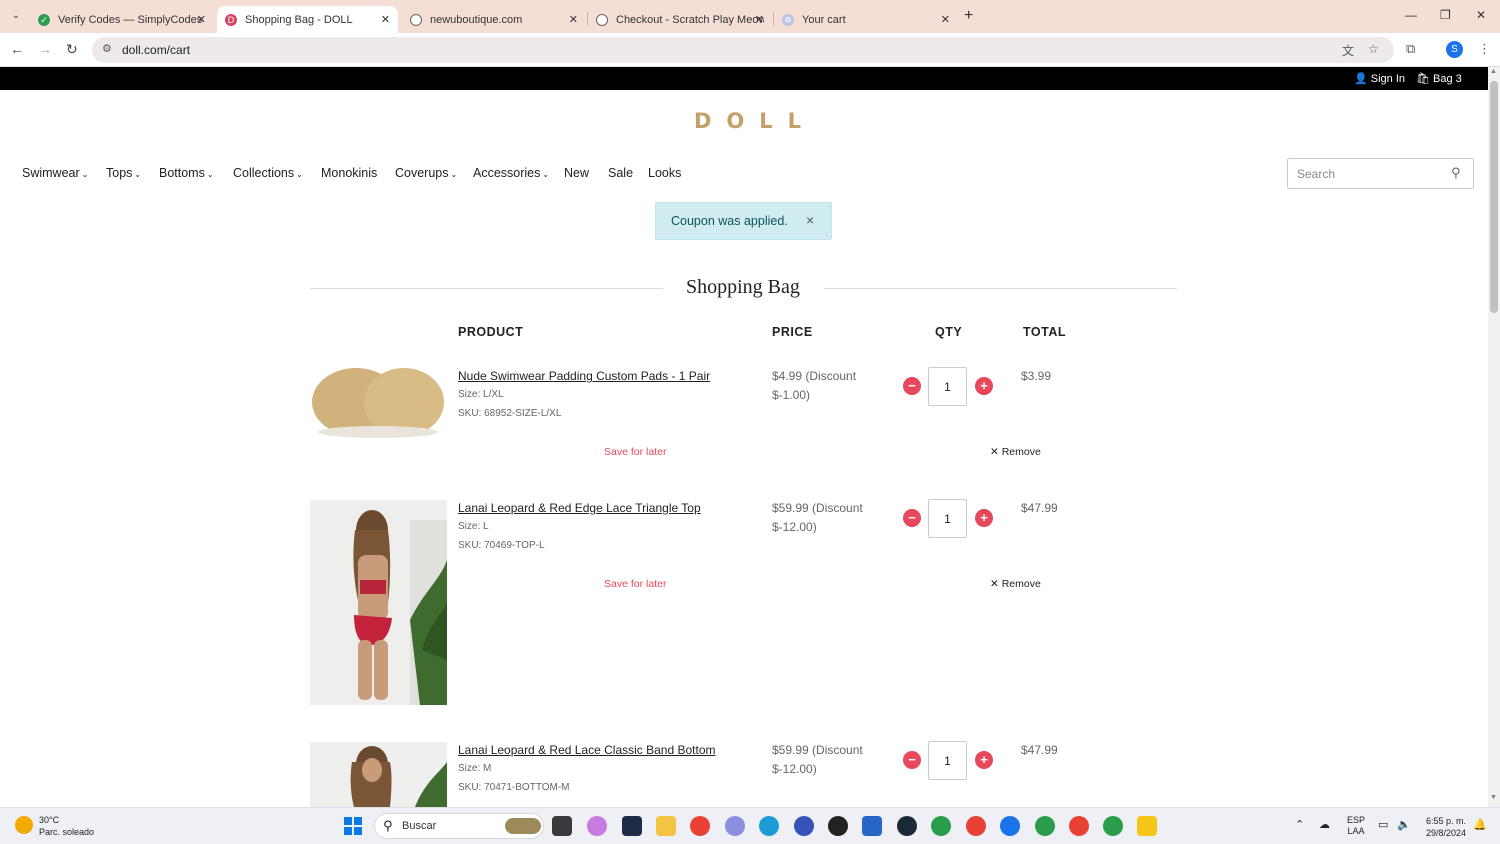 This screenshot has height=844, width=1500. Describe the element at coordinates (66, 832) in the screenshot. I see `weather-description: Parc. soleado` at that location.